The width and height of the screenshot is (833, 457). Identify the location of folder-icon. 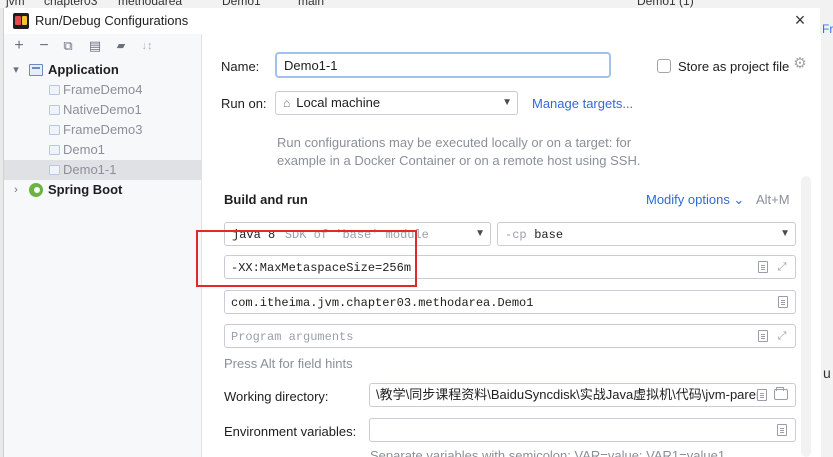
(781, 393).